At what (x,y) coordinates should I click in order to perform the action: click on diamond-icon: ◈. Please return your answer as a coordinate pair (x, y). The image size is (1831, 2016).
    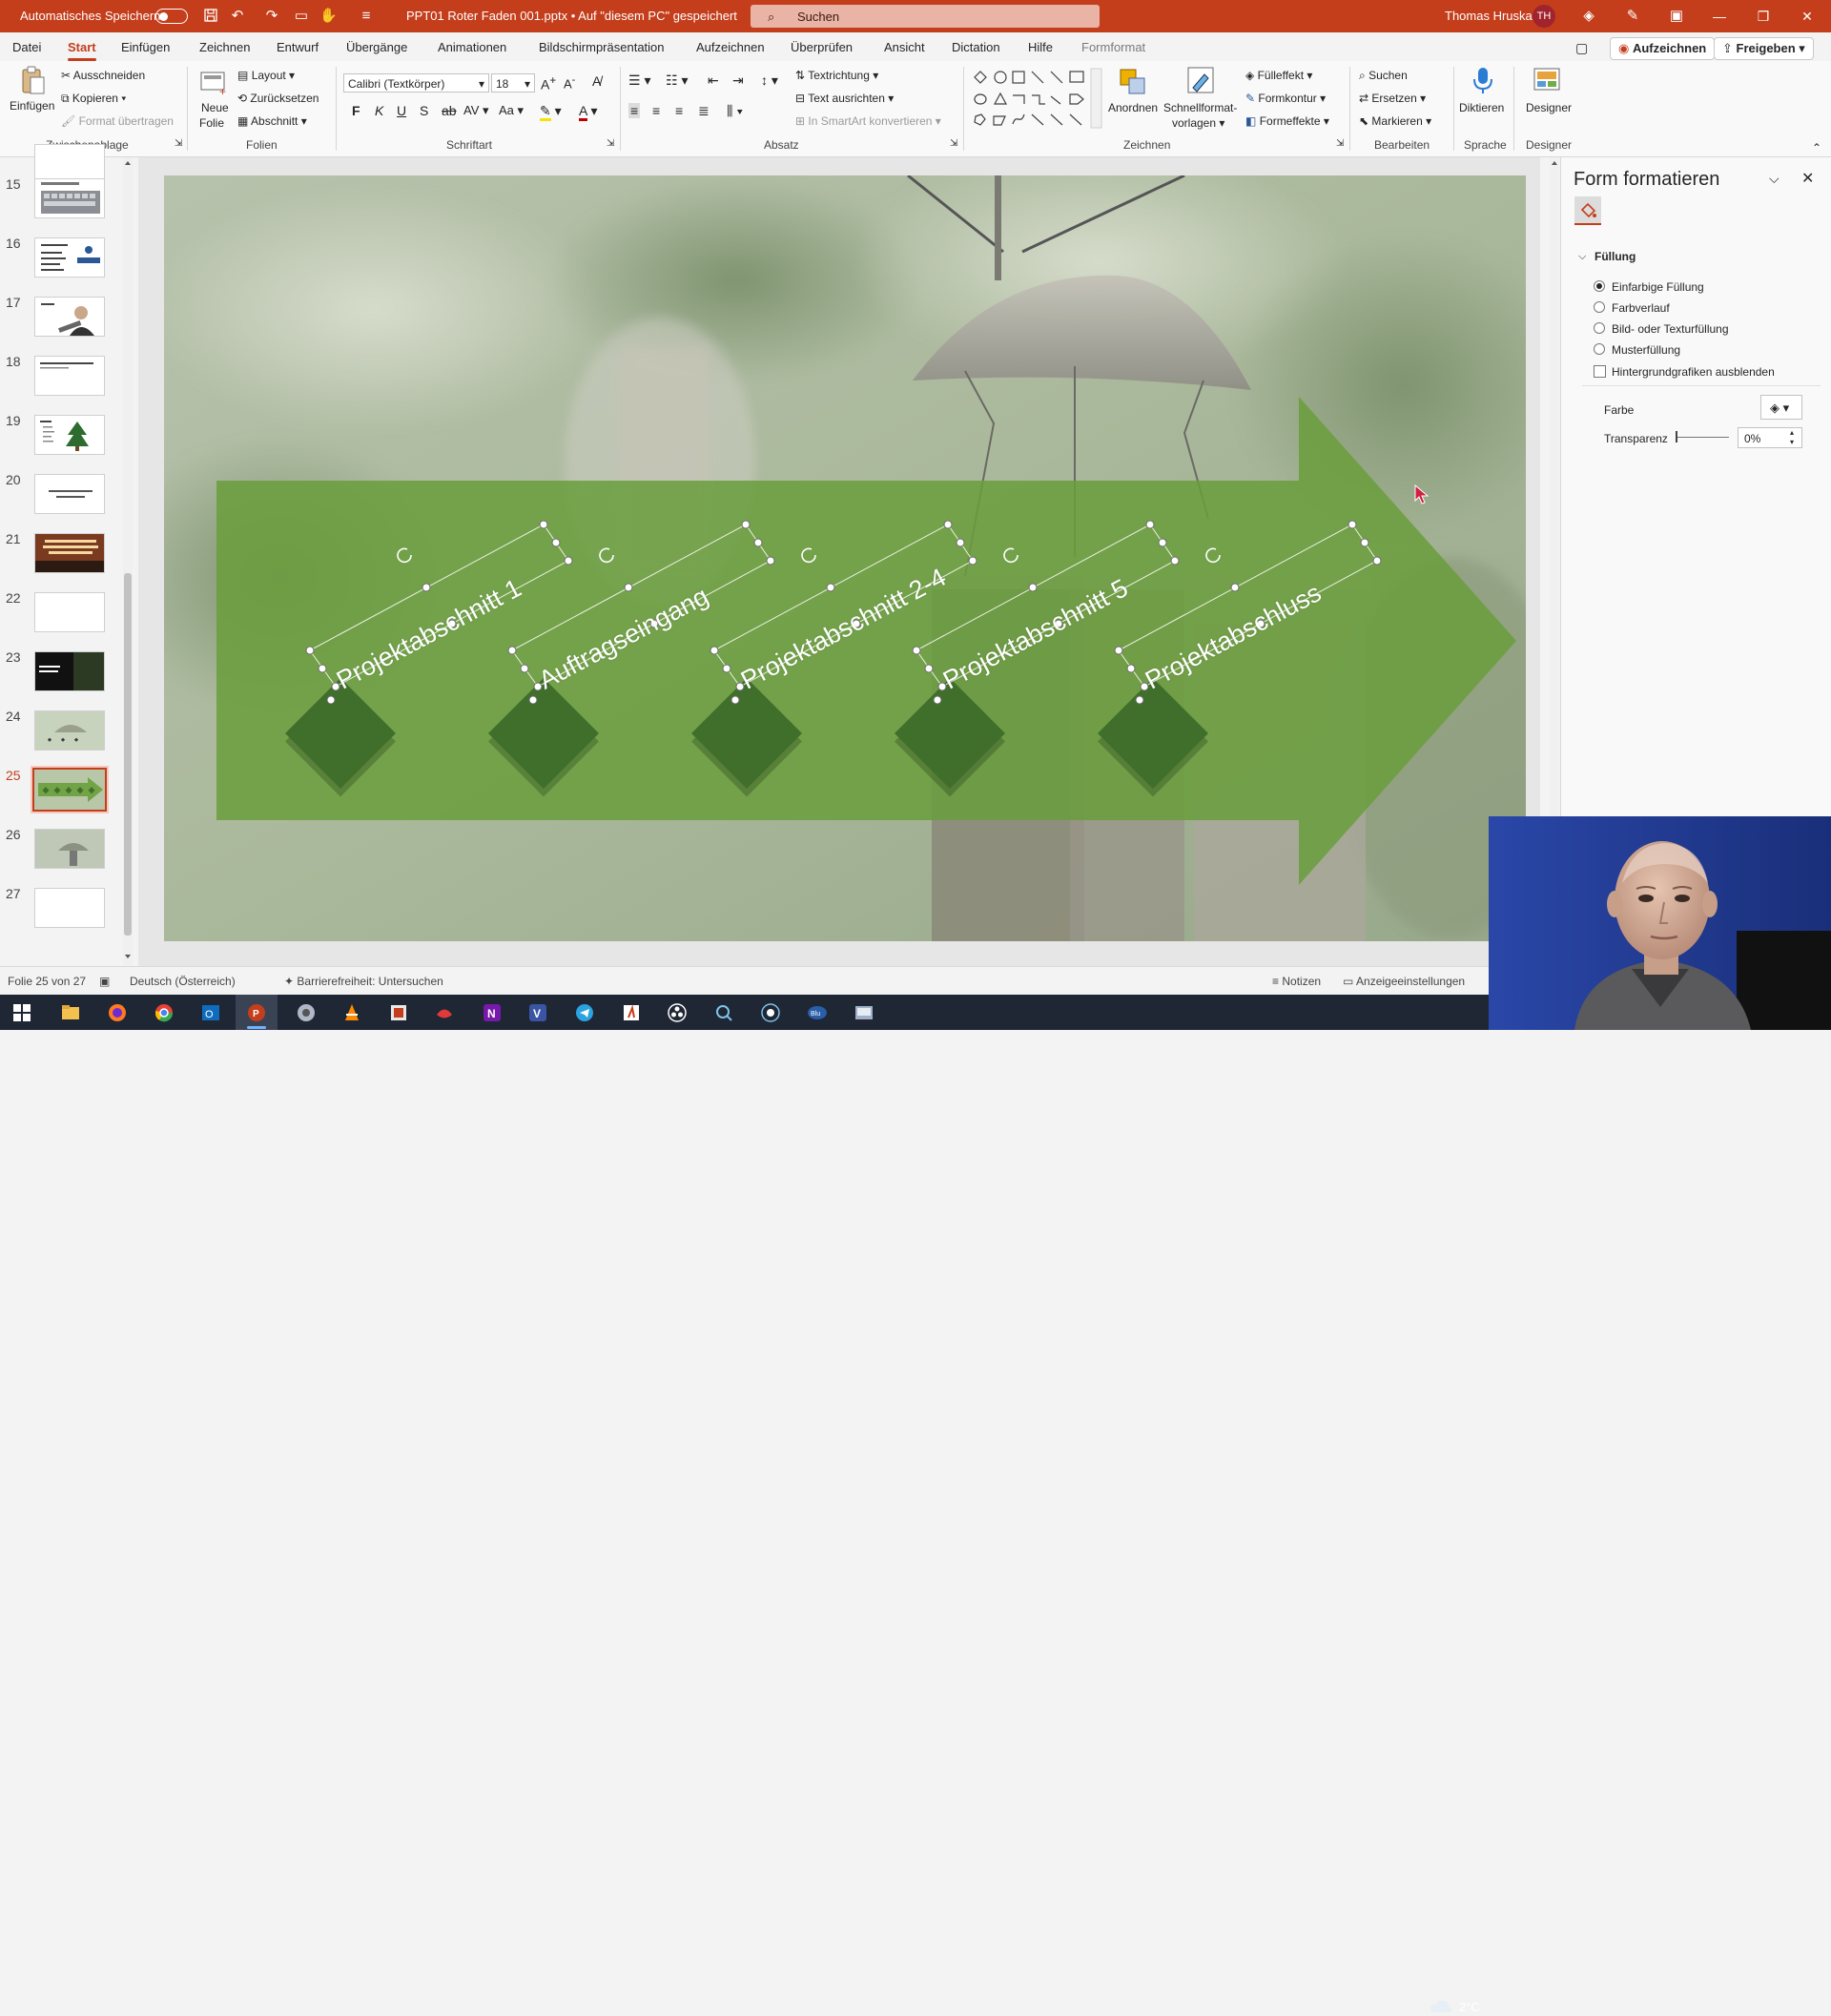
    Looking at the image, I should click on (1589, 17).